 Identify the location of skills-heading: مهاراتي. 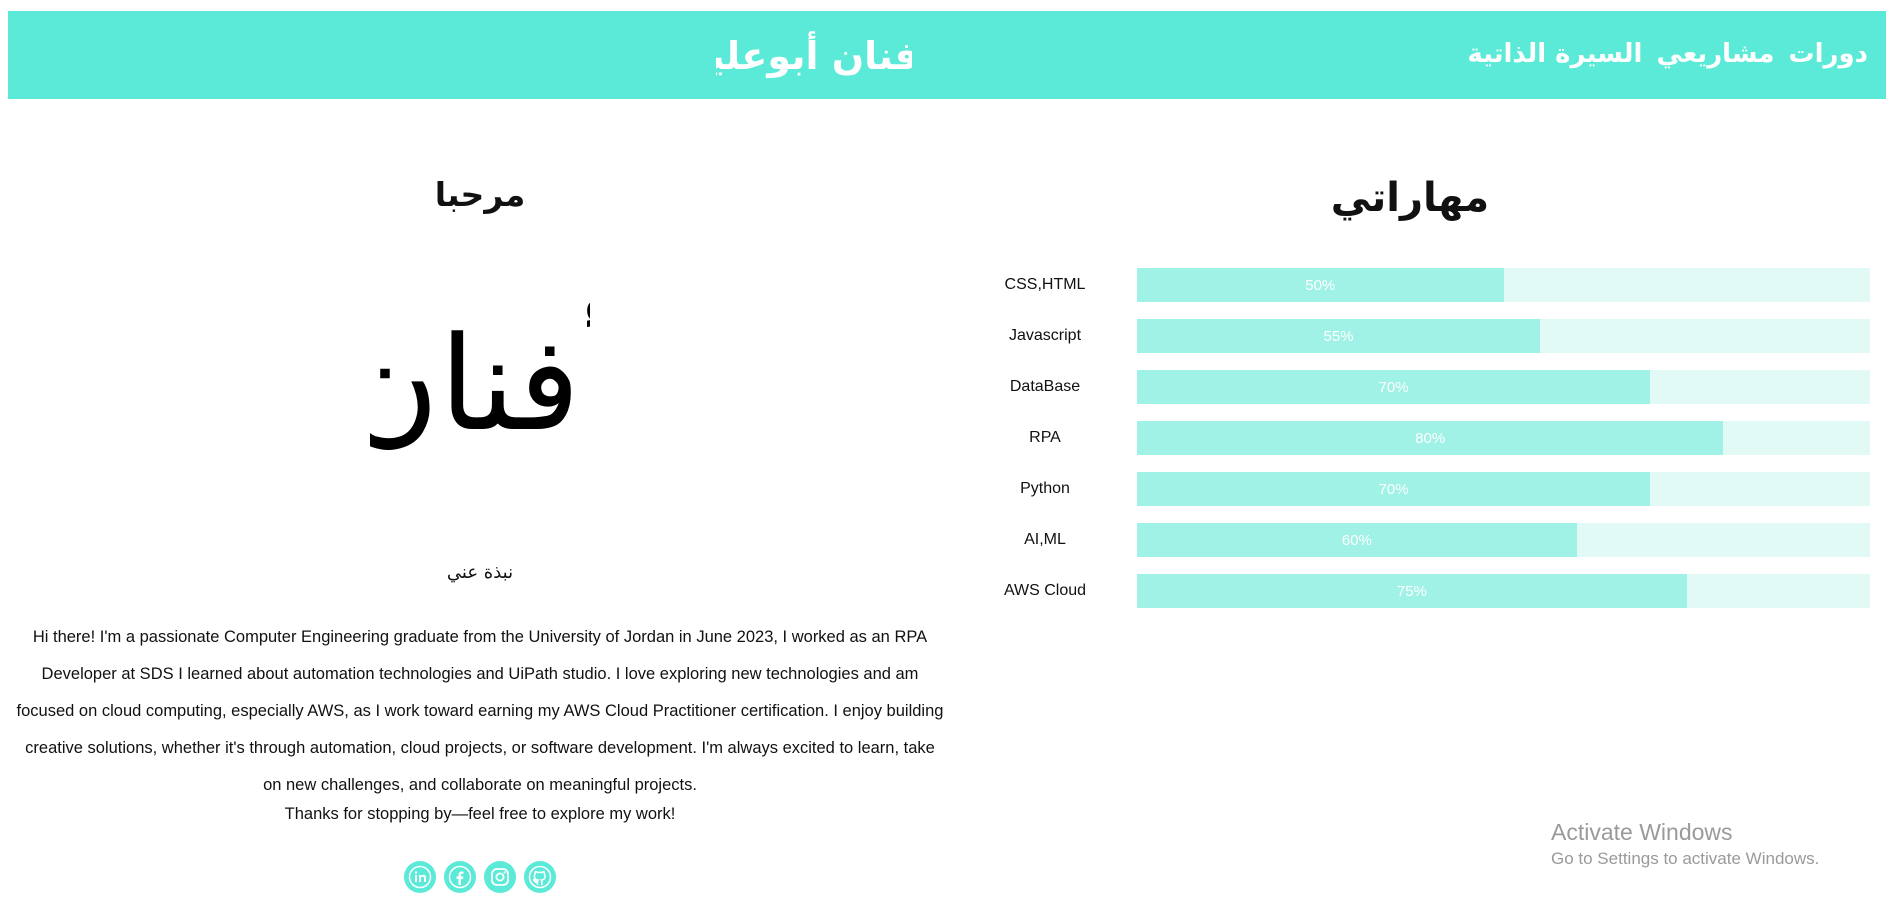
(1410, 198).